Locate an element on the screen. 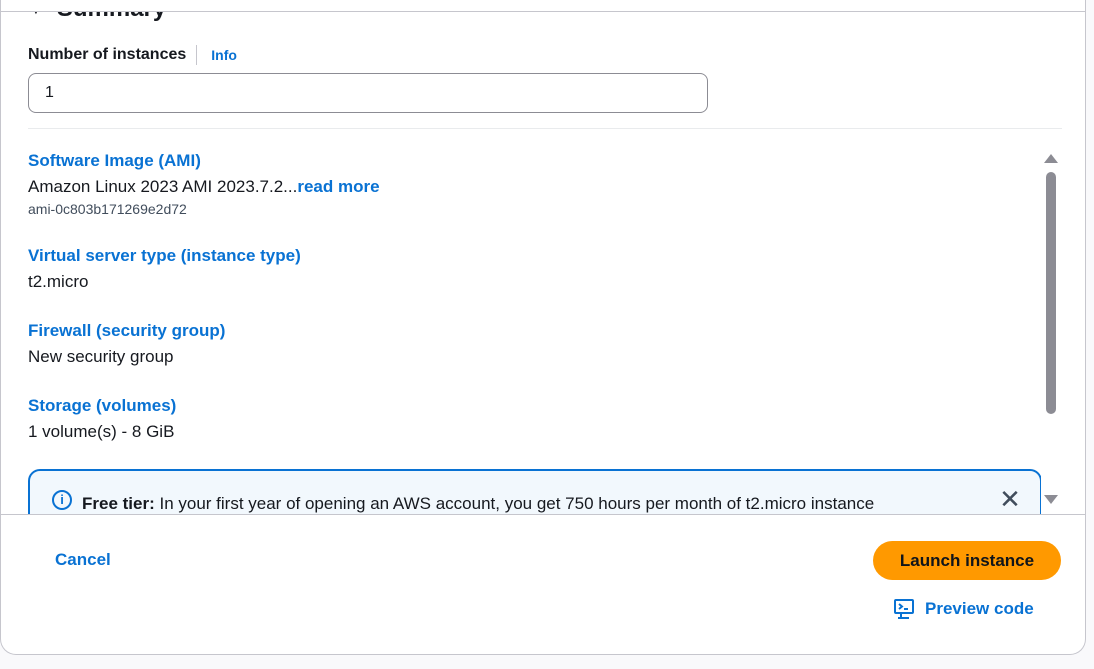 This screenshot has width=1094, height=669. instance-type-title-link: Virtual server type (instance type) is located at coordinates (164, 256).